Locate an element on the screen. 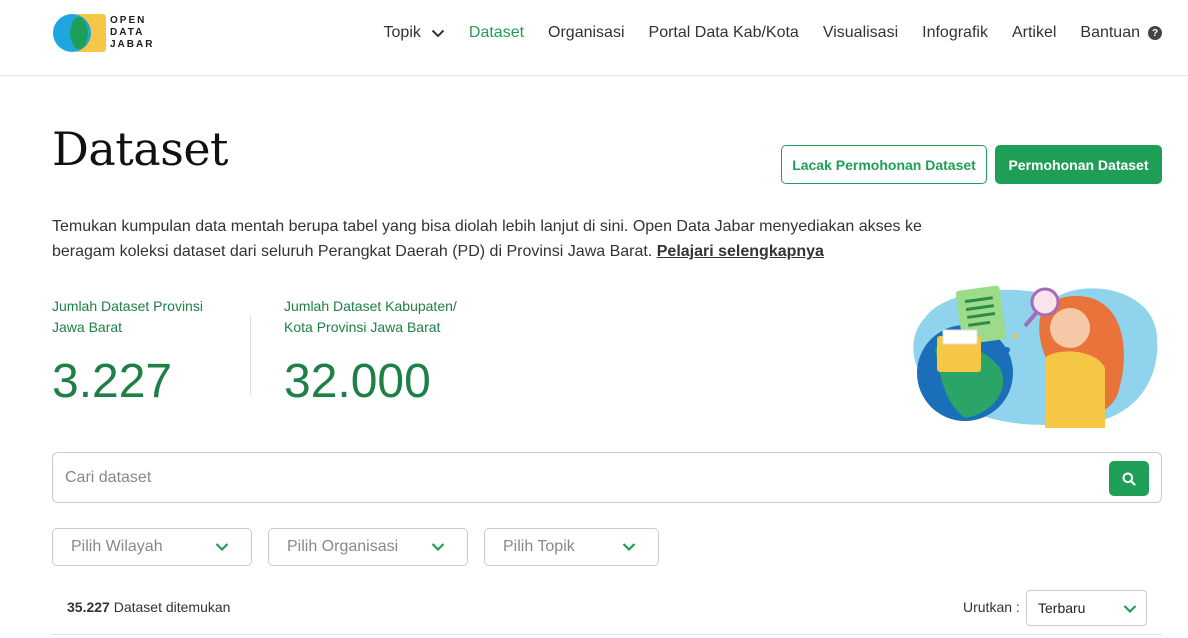  nav-item-label: Dataset is located at coordinates (496, 32).